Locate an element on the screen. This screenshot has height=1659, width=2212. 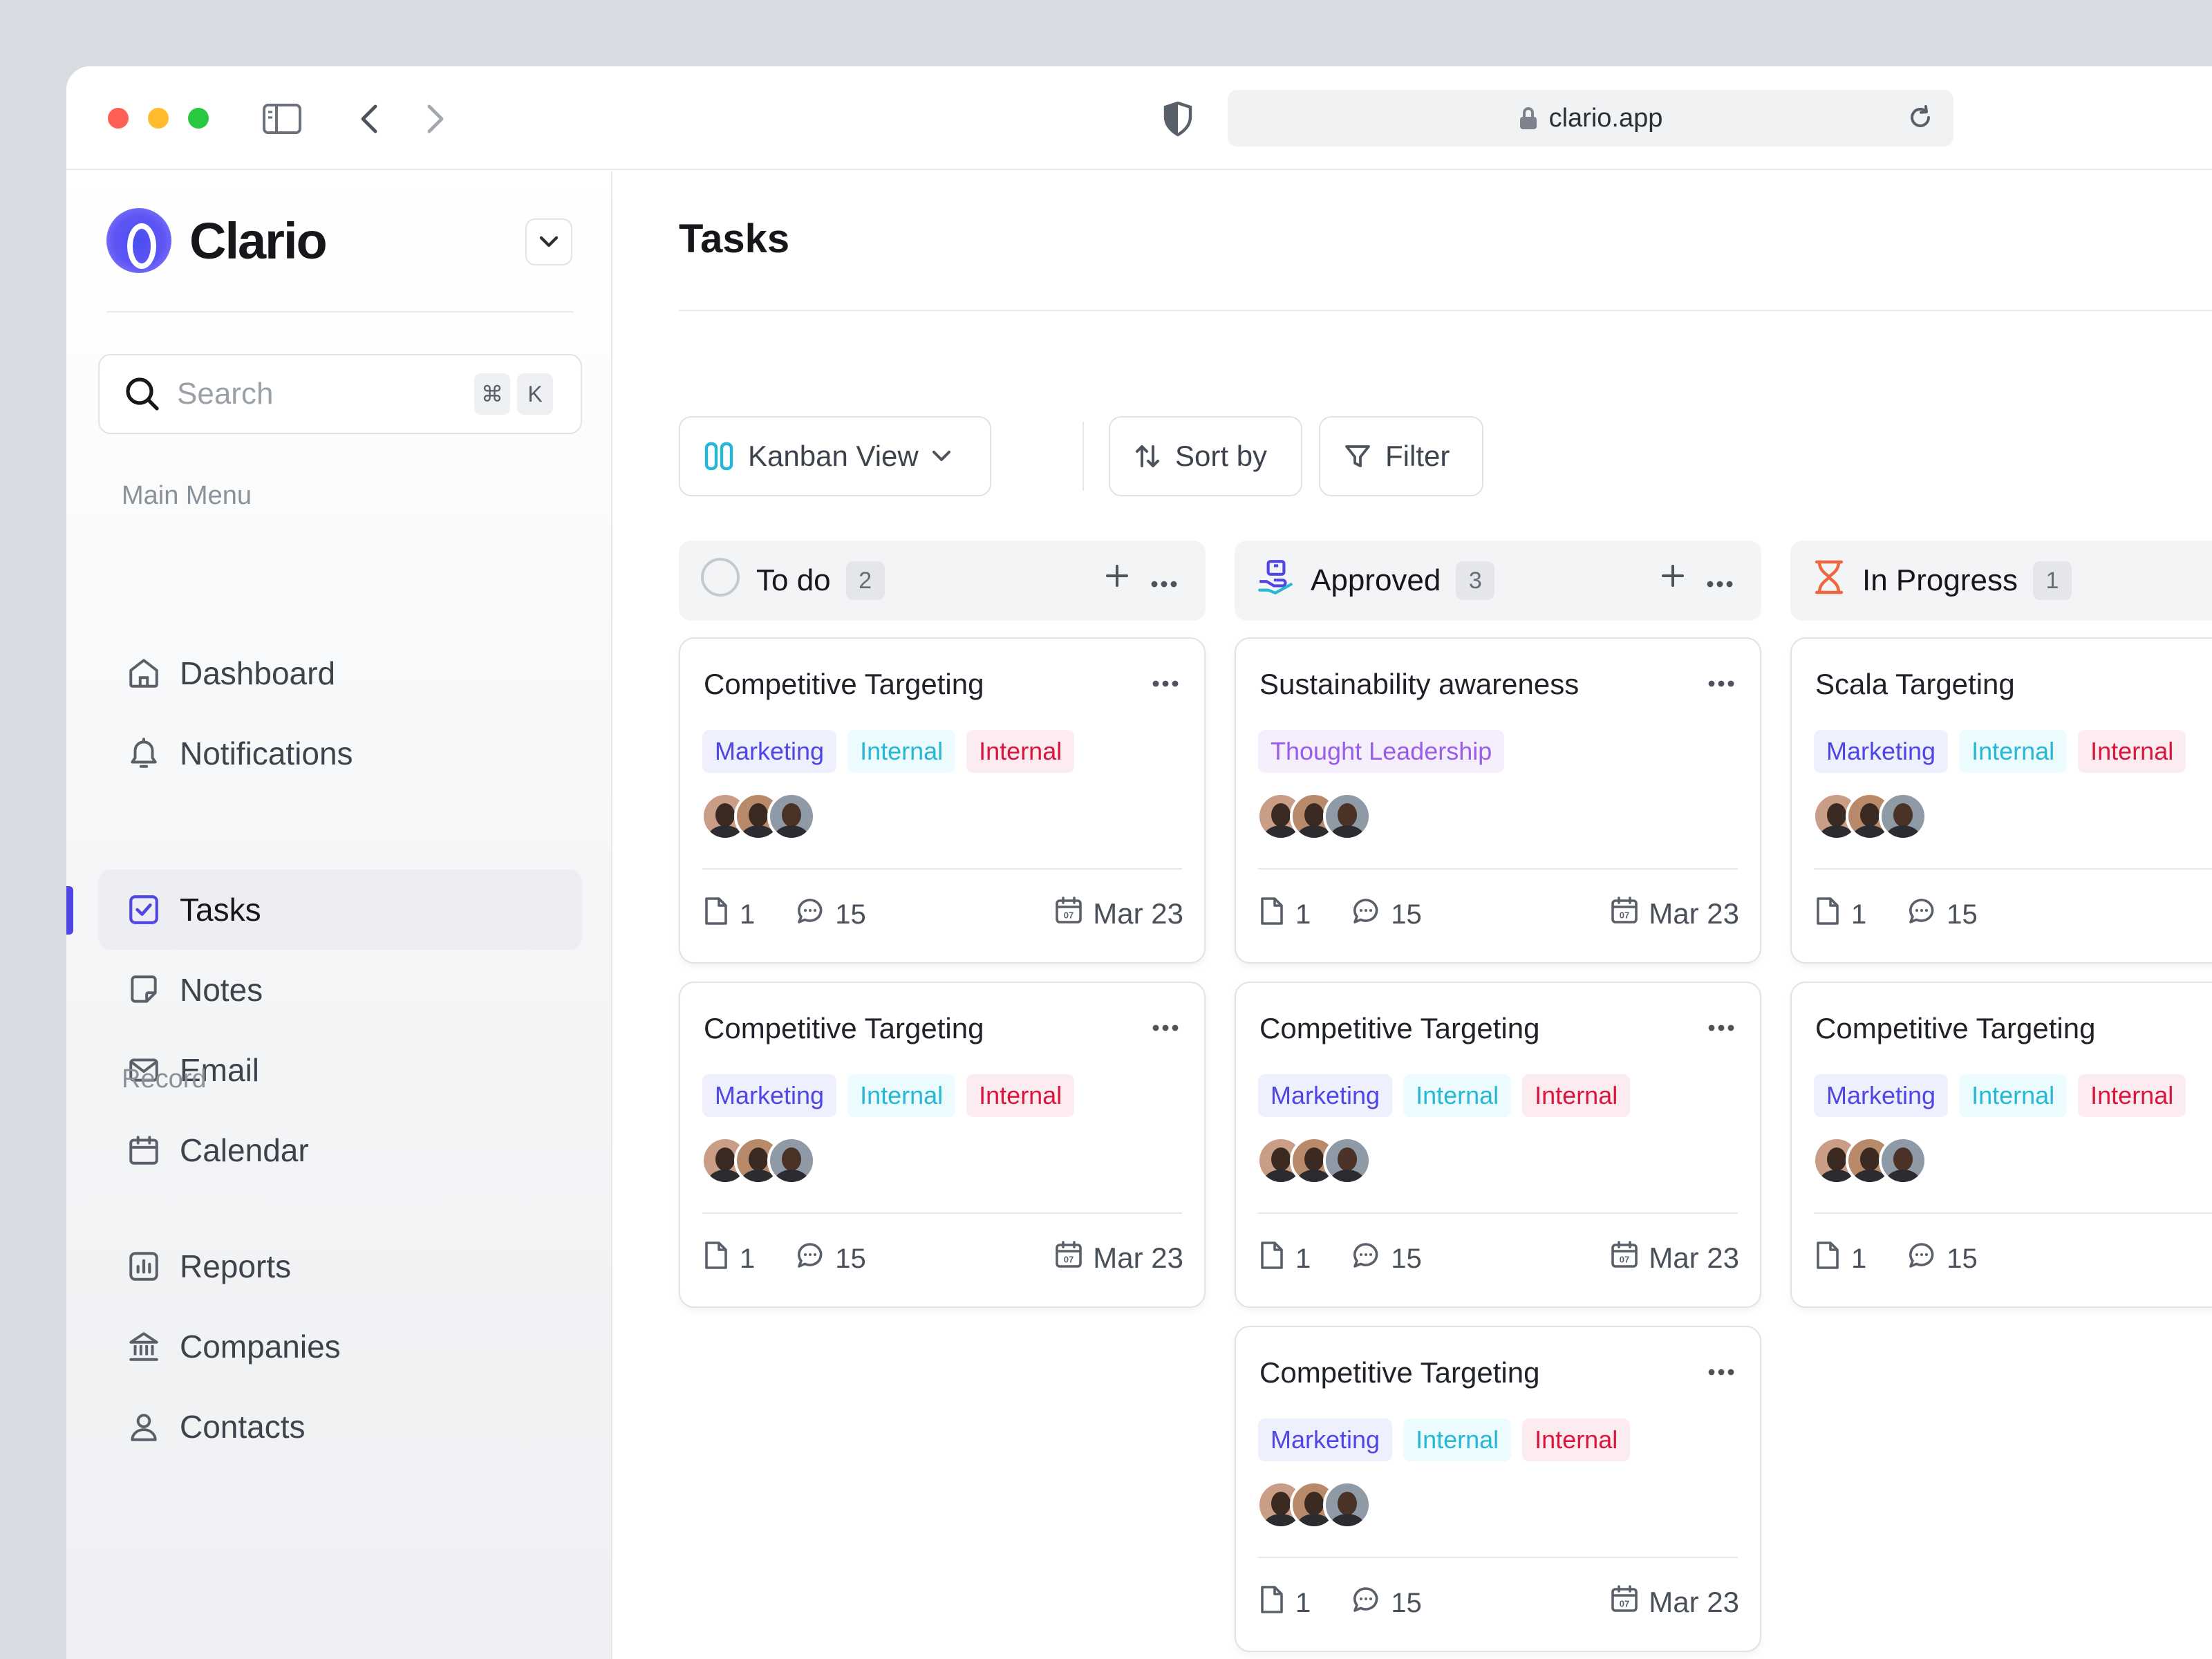
sidebar-item-dashboard: Dashboard is located at coordinates (340, 673).